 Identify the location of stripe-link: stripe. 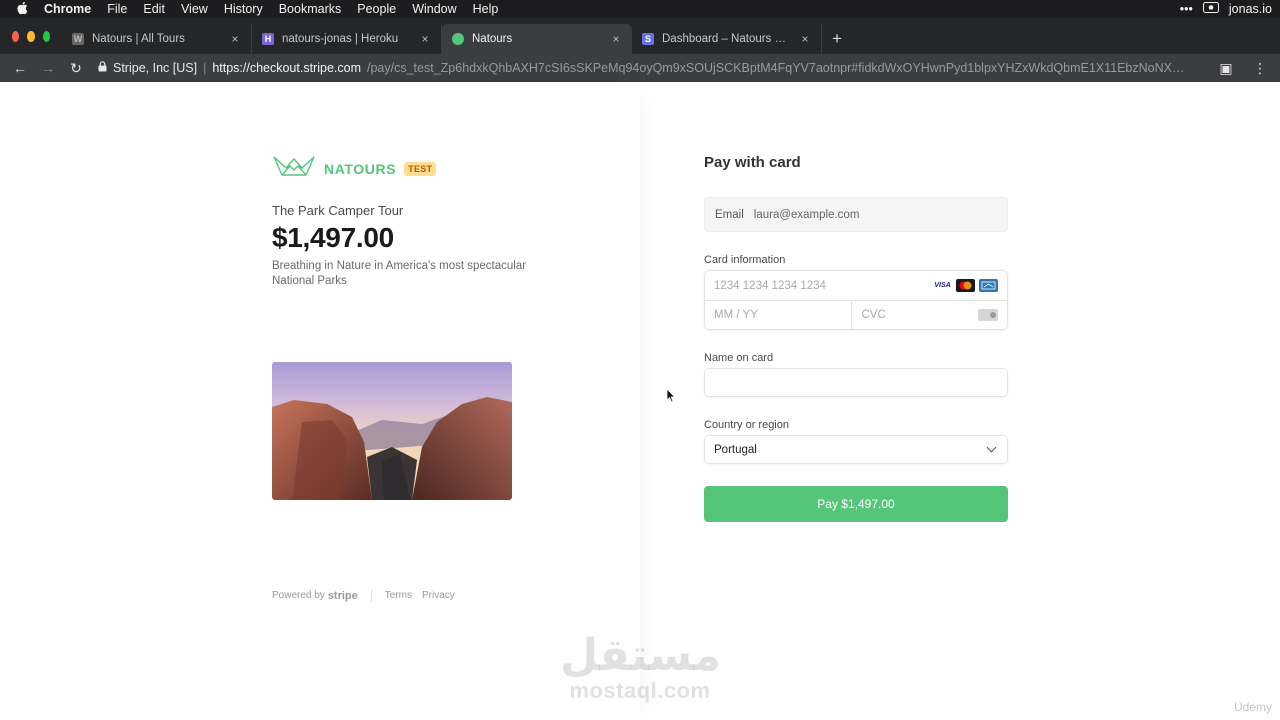
(343, 596).